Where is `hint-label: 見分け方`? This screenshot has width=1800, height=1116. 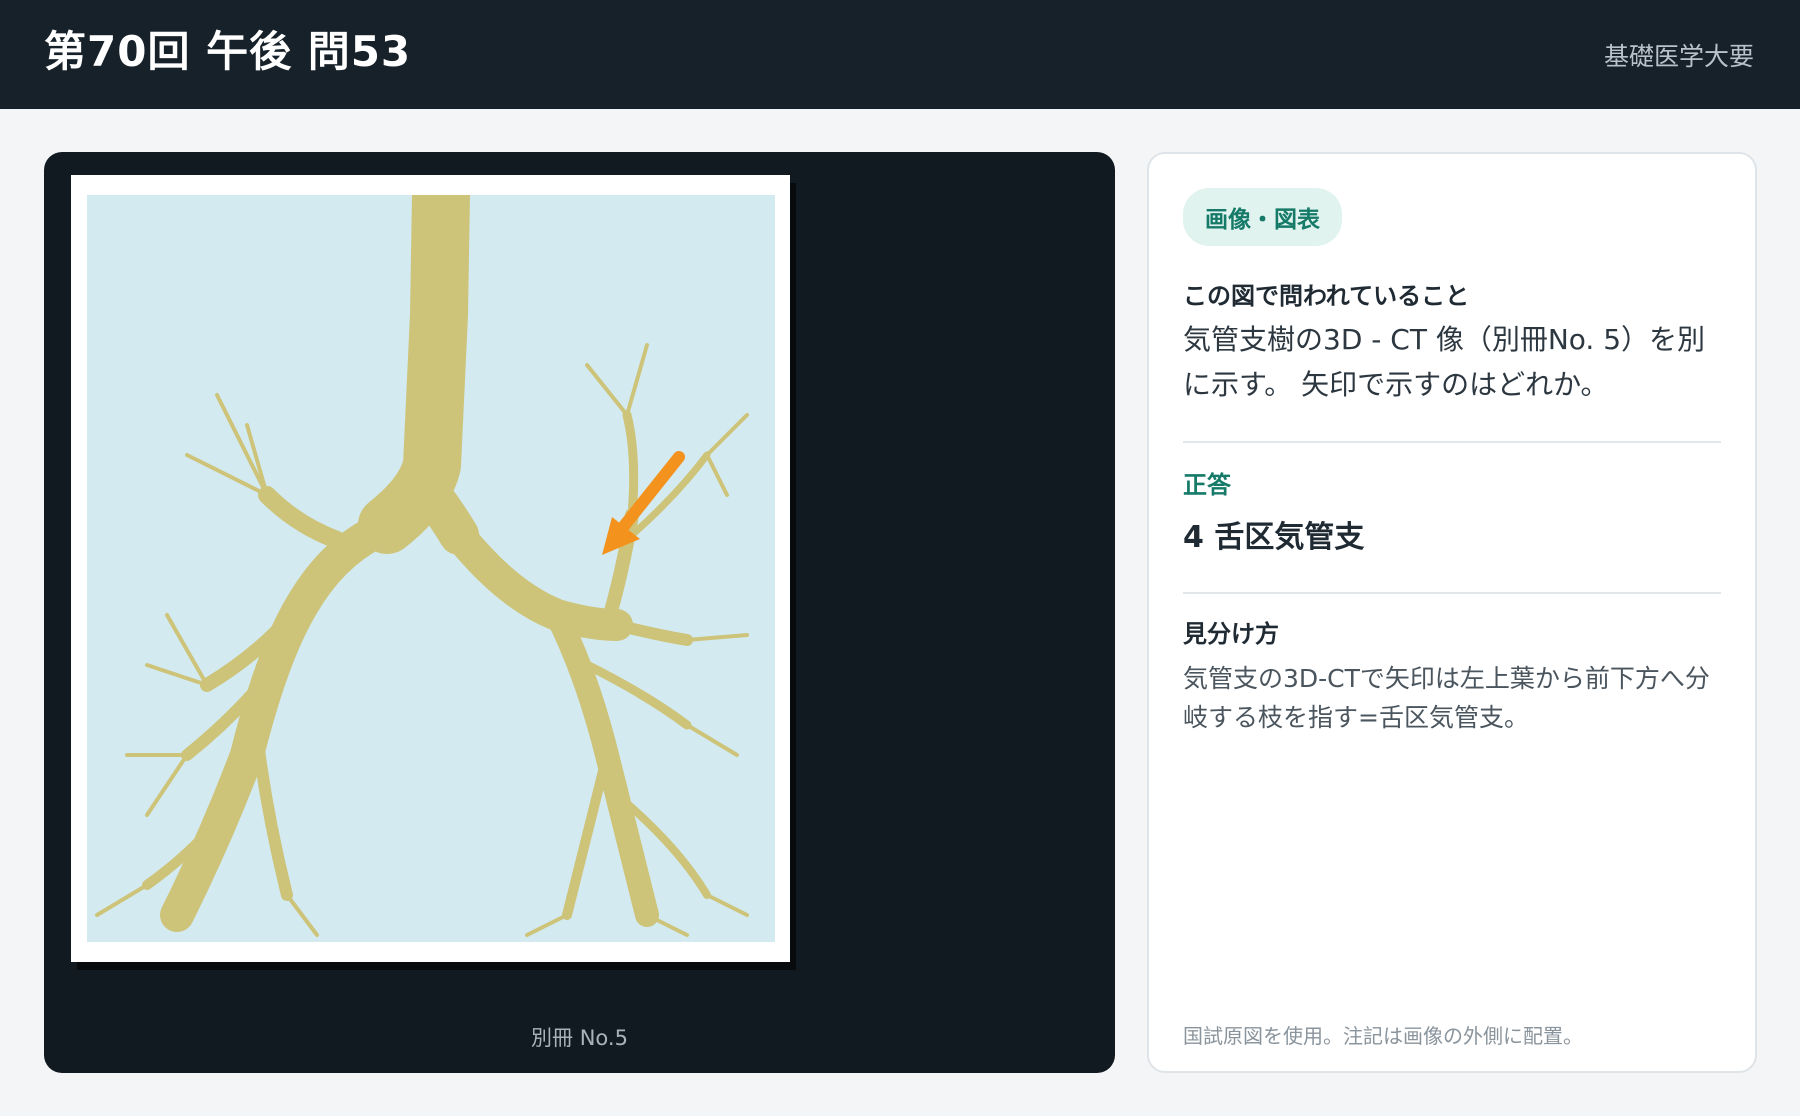 hint-label: 見分け方 is located at coordinates (1231, 634).